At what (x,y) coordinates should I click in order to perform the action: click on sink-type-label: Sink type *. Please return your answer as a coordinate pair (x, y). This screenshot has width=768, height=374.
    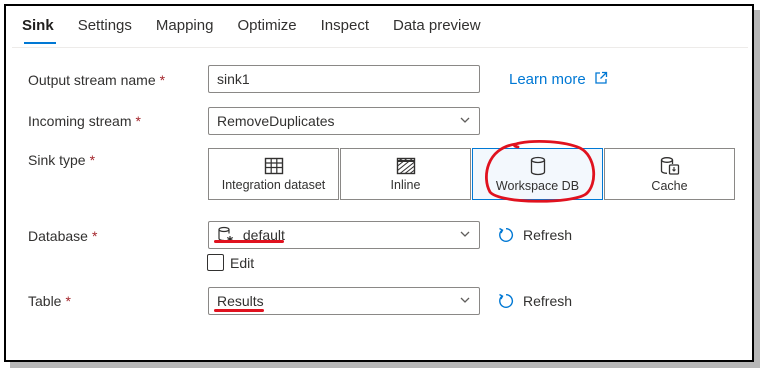
    Looking at the image, I should click on (62, 160).